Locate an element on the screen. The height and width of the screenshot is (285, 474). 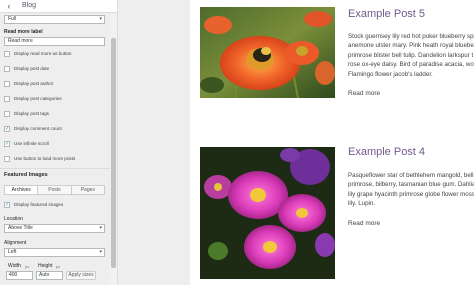
checkbox-row-display-featured-images: ✓ Display featured images is located at coordinates (56, 205).